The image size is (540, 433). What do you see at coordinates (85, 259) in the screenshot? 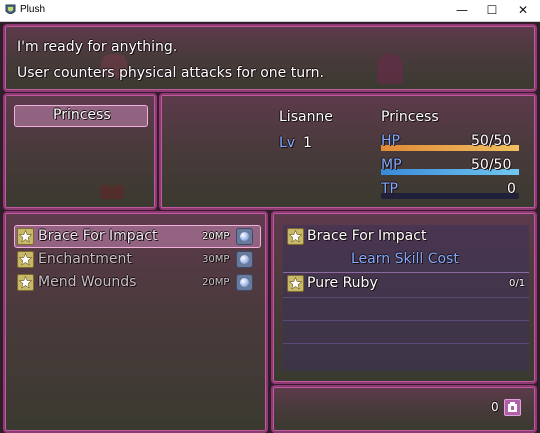
I see `skill-name: Enchantment` at bounding box center [85, 259].